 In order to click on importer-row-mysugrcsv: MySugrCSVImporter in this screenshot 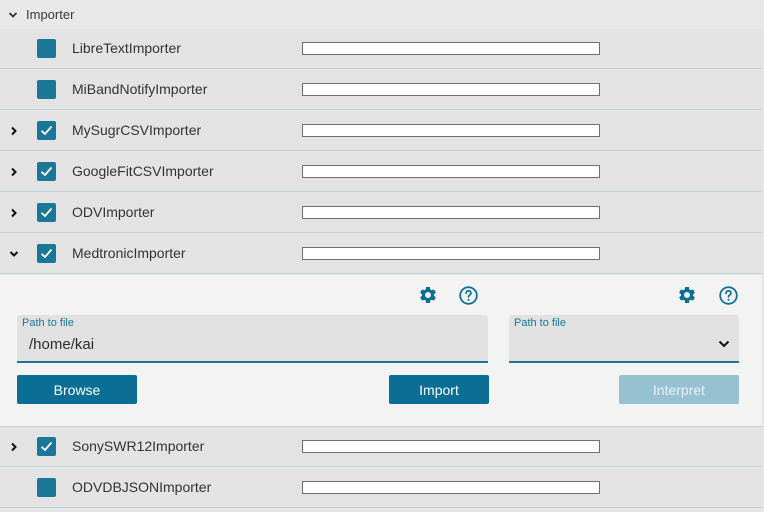, I will do `click(381, 131)`.